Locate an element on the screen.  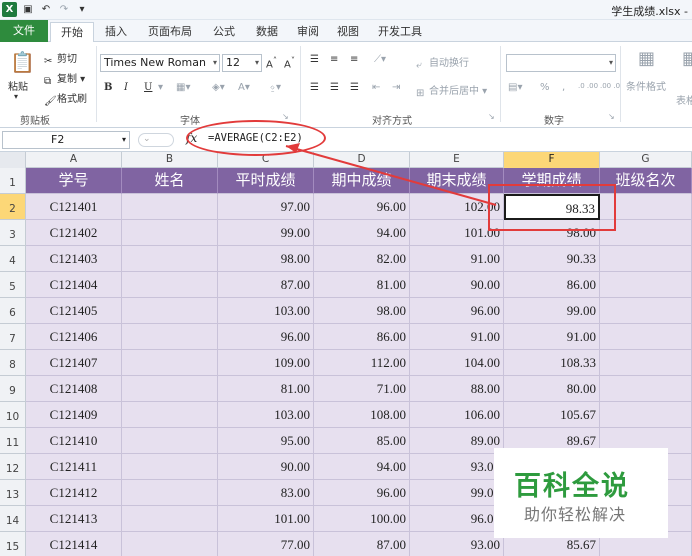
semester-score-cell: 80.00 is located at coordinates (552, 389).